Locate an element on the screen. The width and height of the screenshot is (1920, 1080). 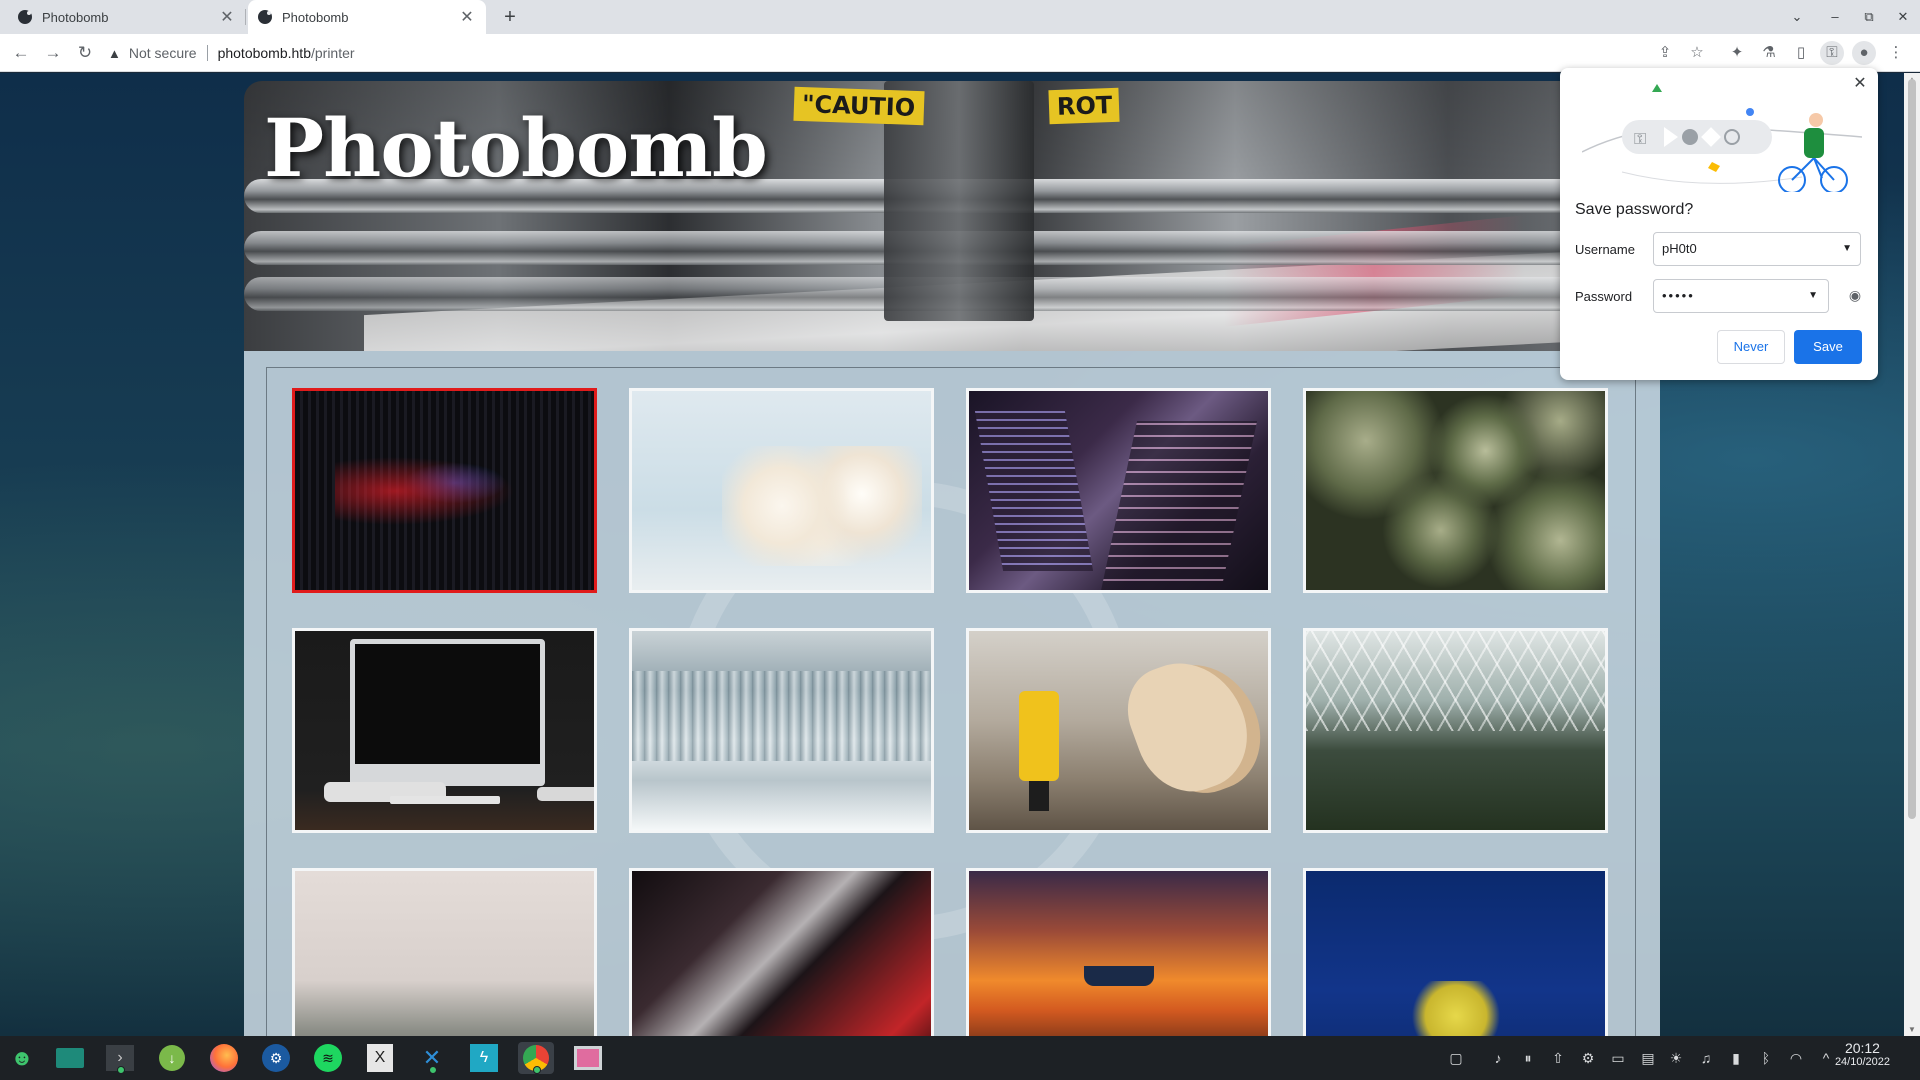
gallery-image-tree is located at coordinates (1455, 952).